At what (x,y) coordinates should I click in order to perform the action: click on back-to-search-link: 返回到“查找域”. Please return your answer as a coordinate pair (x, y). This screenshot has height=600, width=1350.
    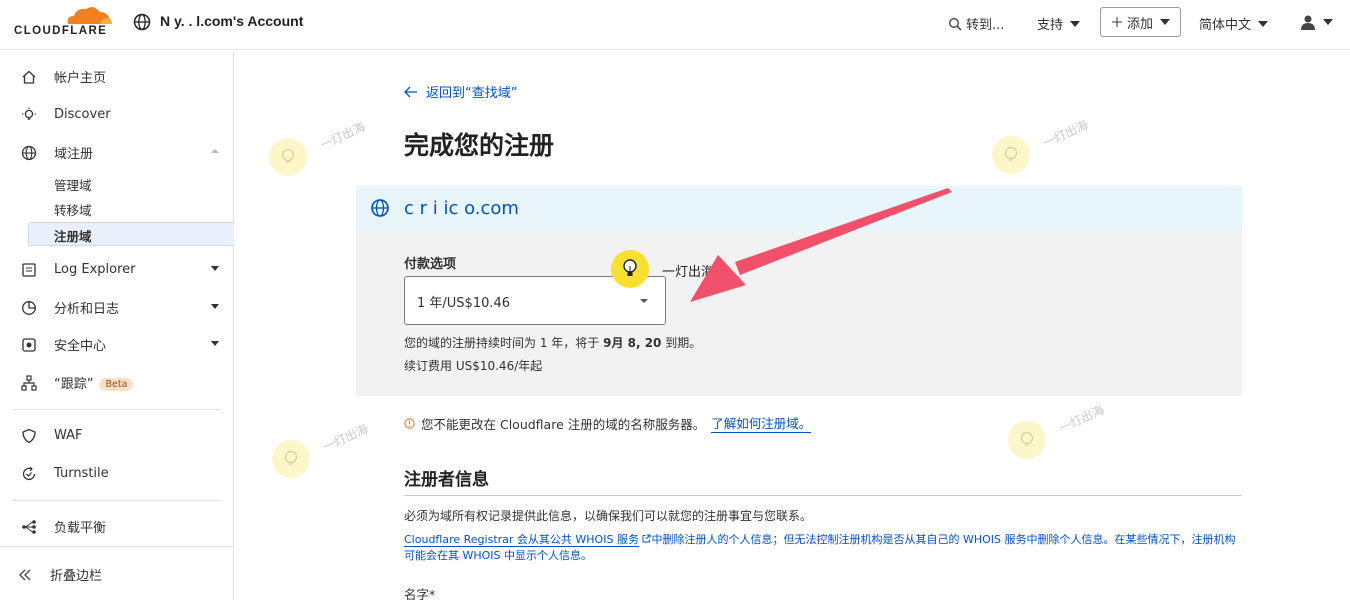
    Looking at the image, I should click on (460, 91).